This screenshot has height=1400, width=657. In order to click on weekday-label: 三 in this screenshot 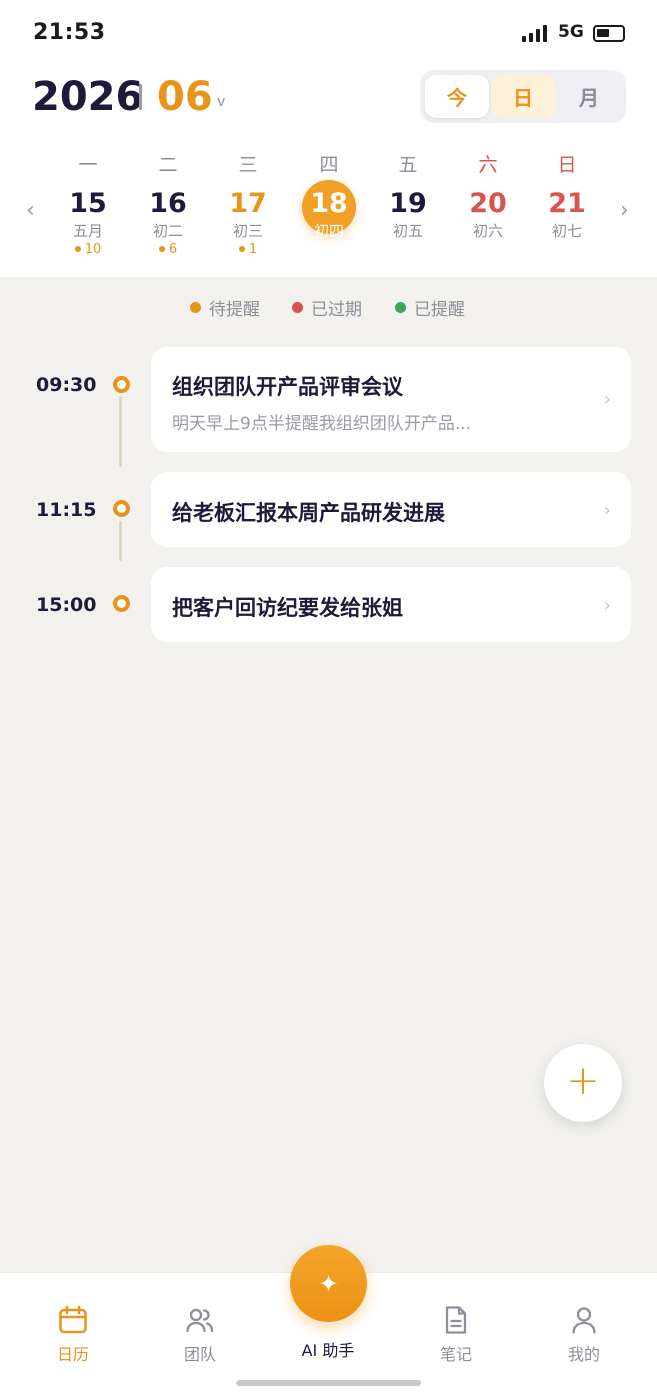, I will do `click(248, 165)`.